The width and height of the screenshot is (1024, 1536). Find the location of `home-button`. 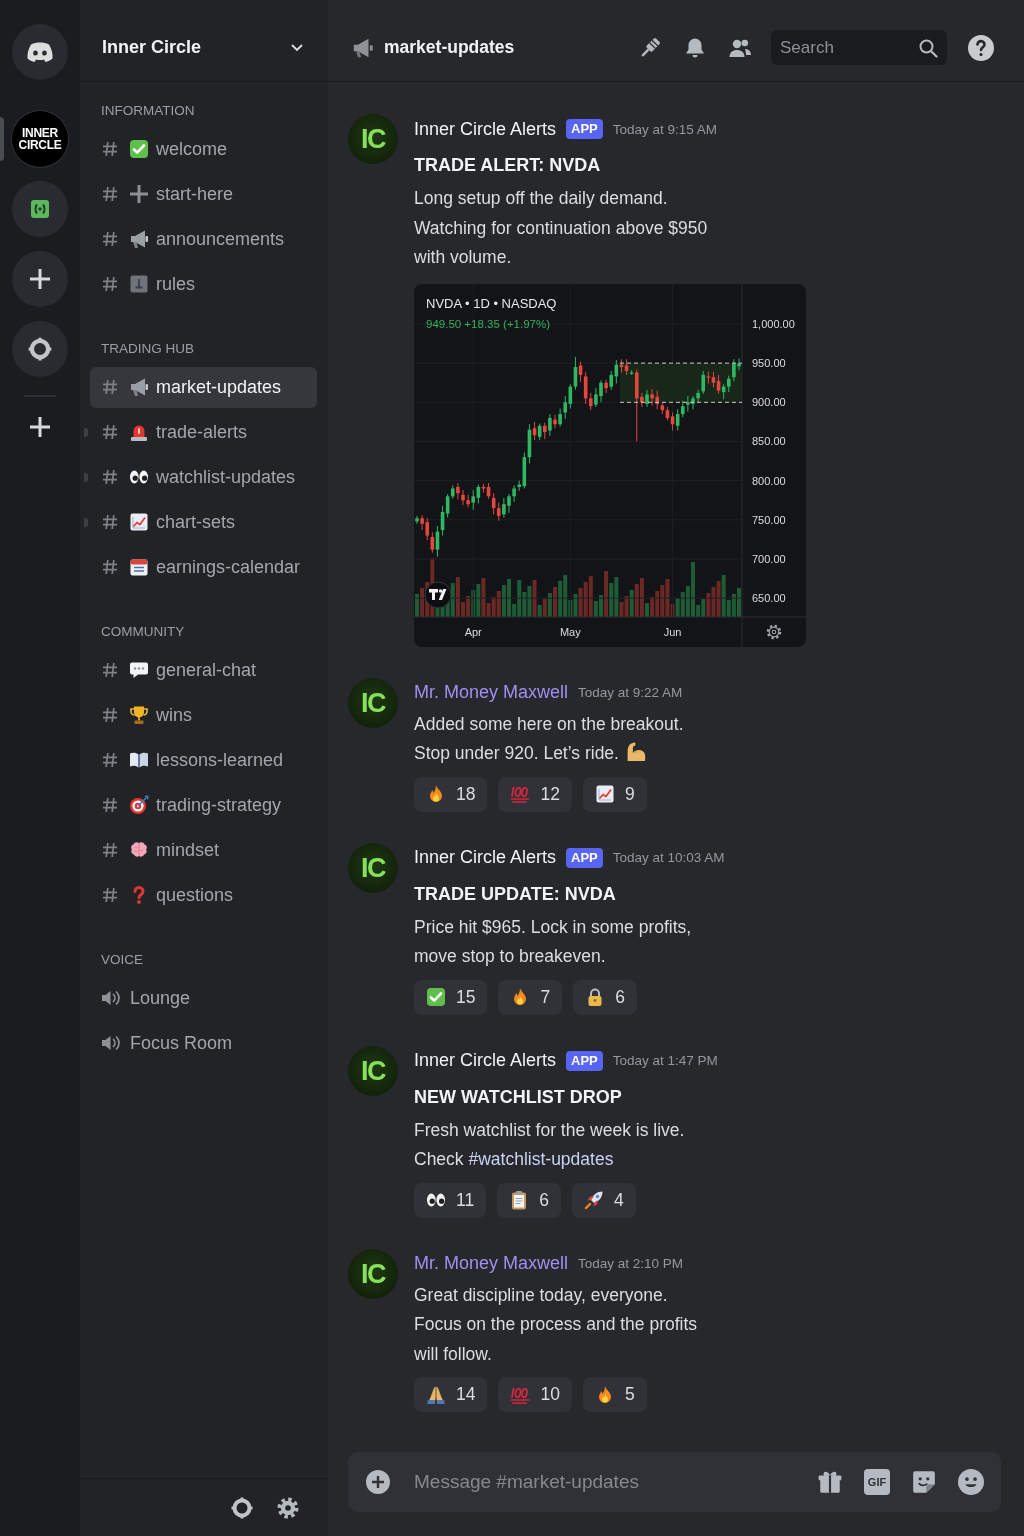

home-button is located at coordinates (40, 52).